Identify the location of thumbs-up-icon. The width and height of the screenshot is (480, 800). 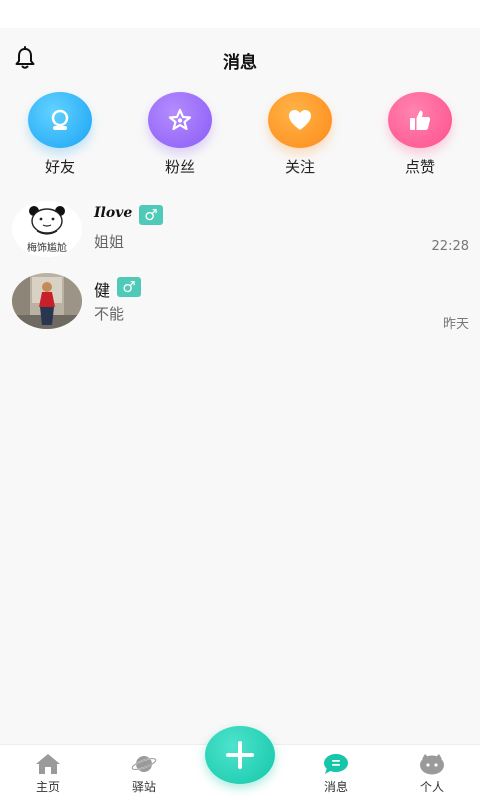
(420, 120).